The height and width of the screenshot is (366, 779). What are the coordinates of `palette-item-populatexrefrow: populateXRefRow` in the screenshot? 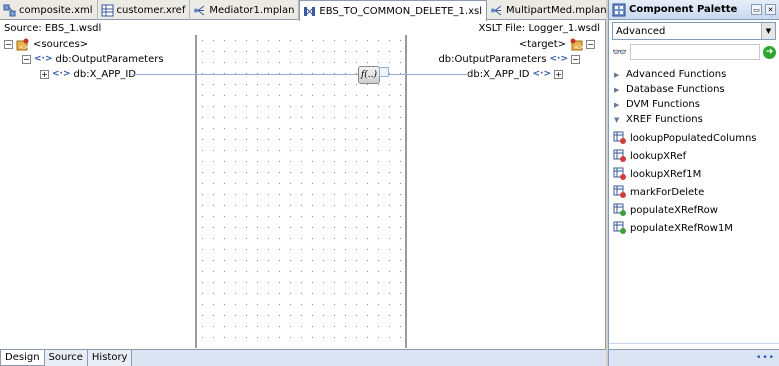 It's located at (694, 210).